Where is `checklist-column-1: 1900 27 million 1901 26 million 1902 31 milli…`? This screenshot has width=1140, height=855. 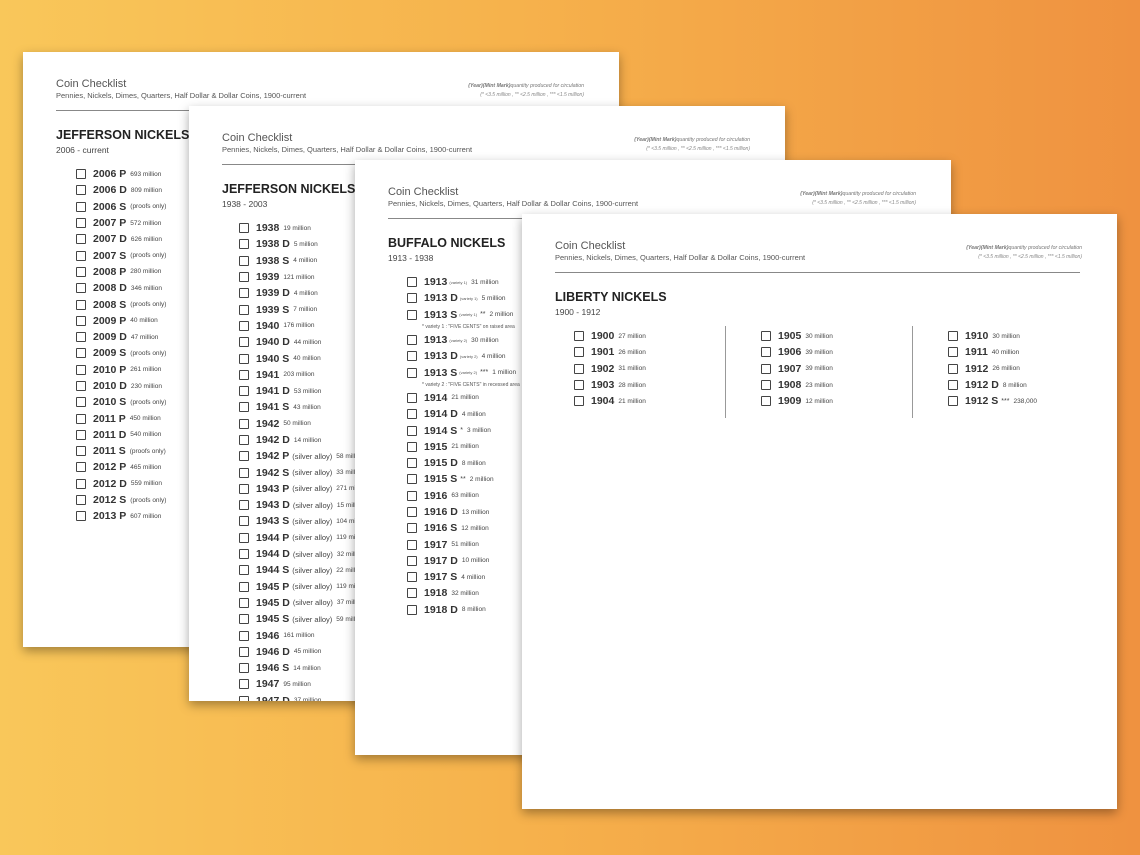
checklist-column-1: 1900 27 million 1901 26 million 1902 31 milli… is located at coordinates (610, 368).